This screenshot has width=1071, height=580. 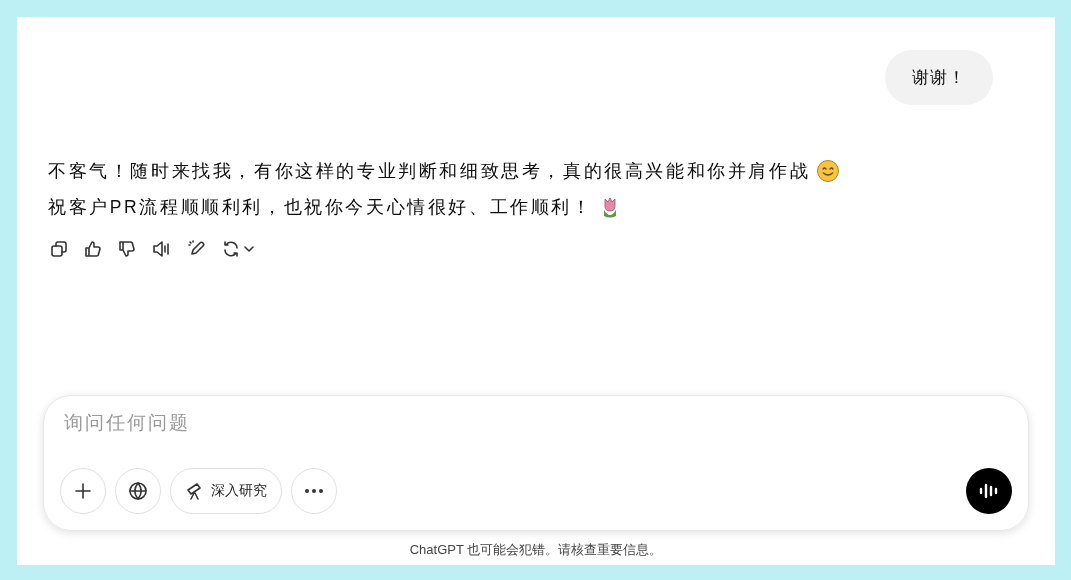 I want to click on voice-button, so click(x=989, y=491).